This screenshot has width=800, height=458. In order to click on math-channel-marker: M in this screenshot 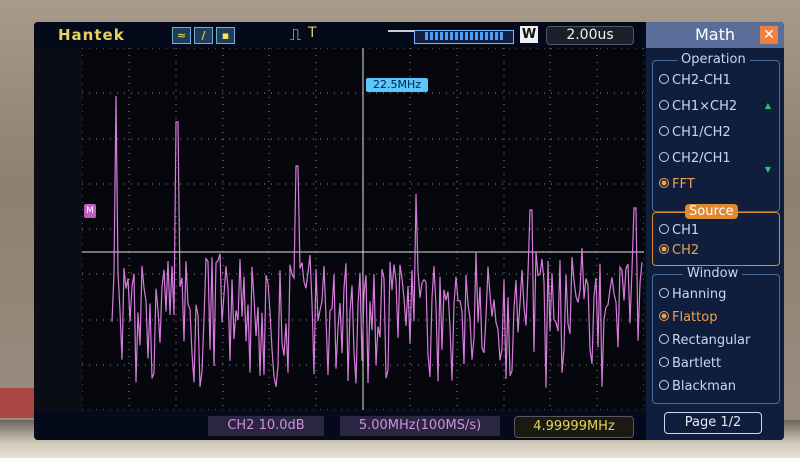, I will do `click(90, 211)`.